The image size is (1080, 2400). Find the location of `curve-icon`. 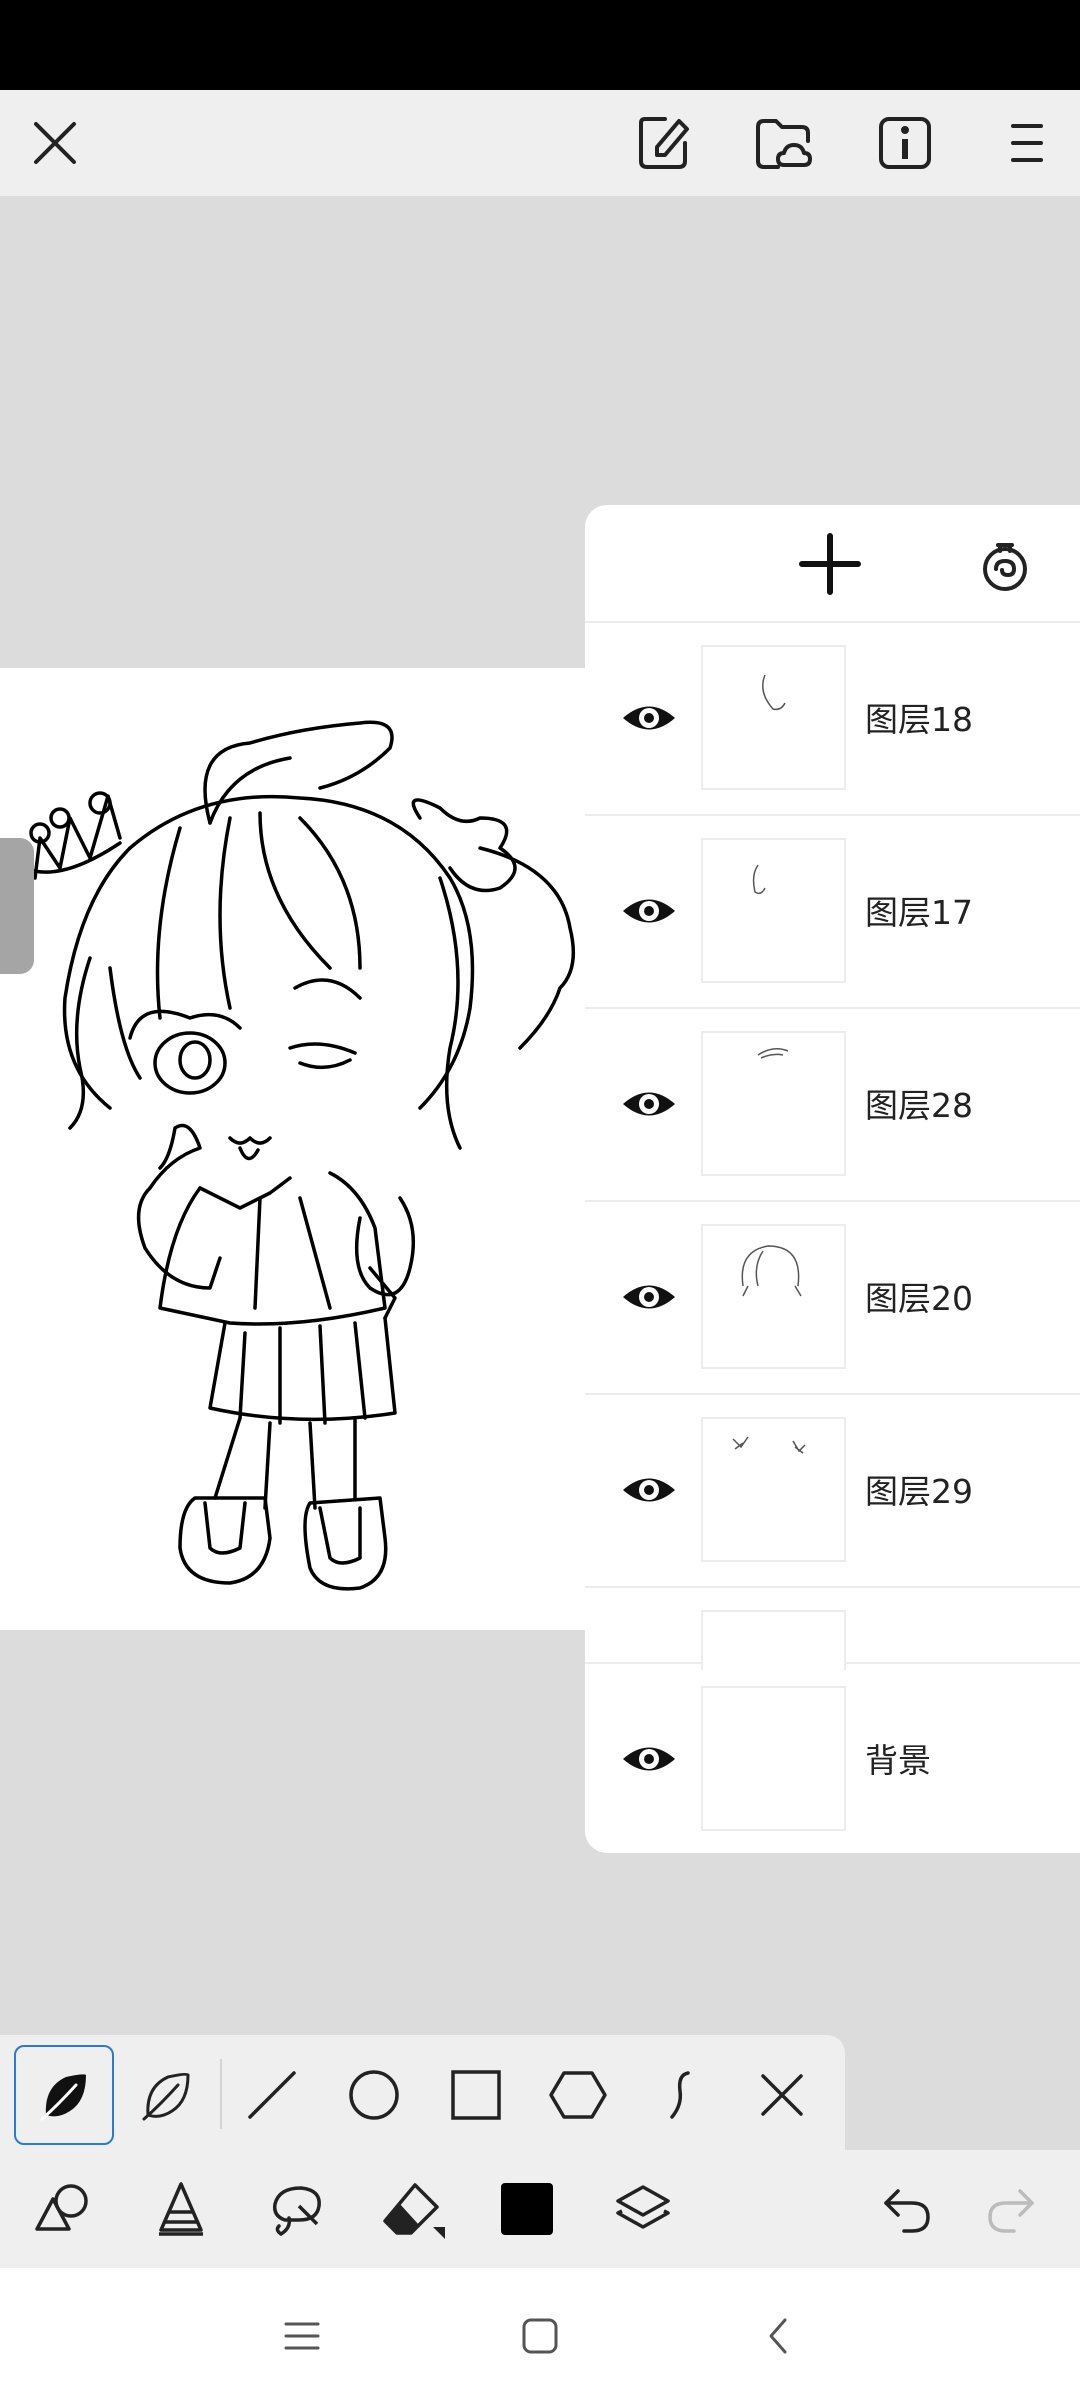

curve-icon is located at coordinates (680, 2095).